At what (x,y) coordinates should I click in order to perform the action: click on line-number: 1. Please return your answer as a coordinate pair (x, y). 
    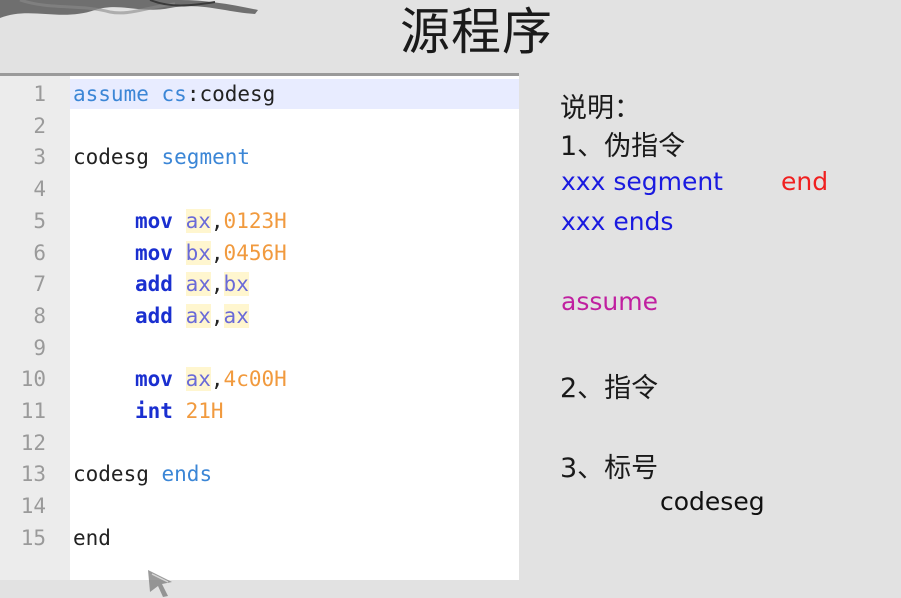
    Looking at the image, I should click on (39, 94).